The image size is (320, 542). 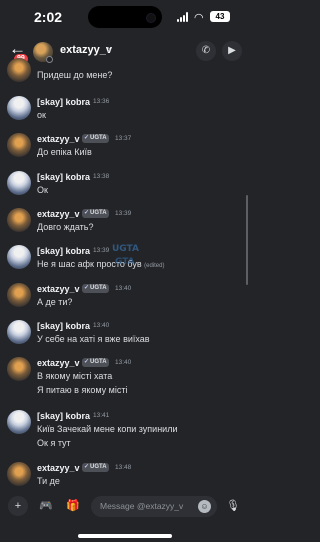 What do you see at coordinates (93, 339) in the screenshot?
I see `message-text: У себе на хаті я вже виїхав` at bounding box center [93, 339].